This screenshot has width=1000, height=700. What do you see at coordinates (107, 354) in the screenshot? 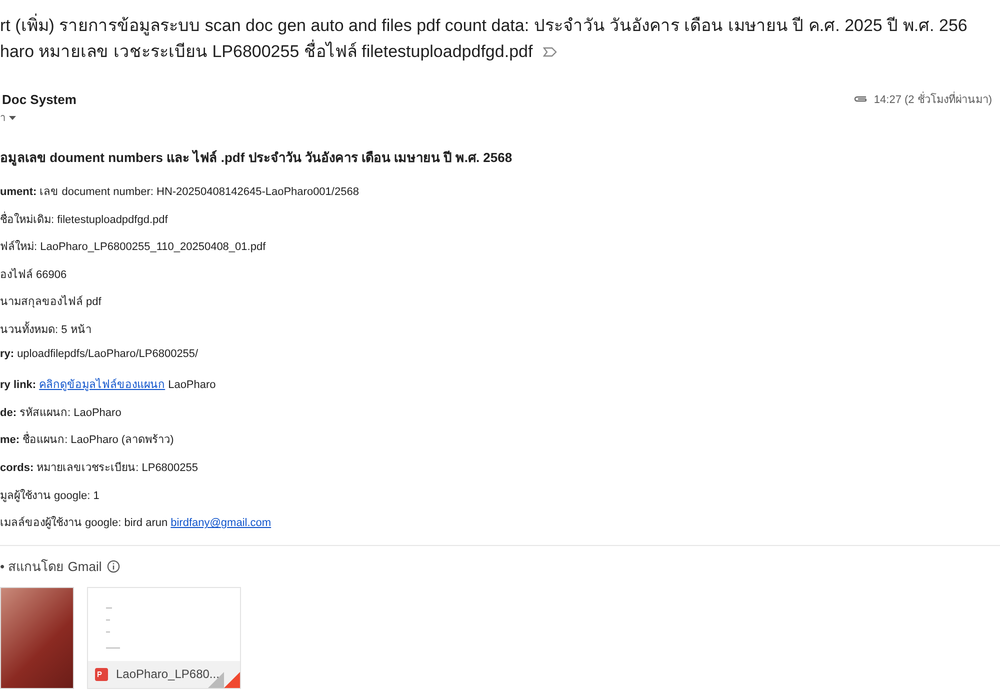
I see `field-value: uploadfilepdfs/LaoPharo/LP6800255/` at bounding box center [107, 354].